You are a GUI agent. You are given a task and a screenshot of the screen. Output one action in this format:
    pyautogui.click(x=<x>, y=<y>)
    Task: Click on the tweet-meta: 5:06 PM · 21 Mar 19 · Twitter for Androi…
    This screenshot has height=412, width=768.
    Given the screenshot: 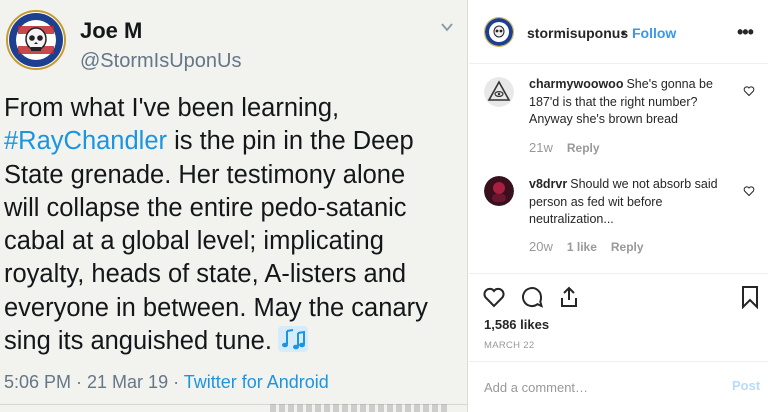 What is the action you would take?
    pyautogui.click(x=166, y=382)
    